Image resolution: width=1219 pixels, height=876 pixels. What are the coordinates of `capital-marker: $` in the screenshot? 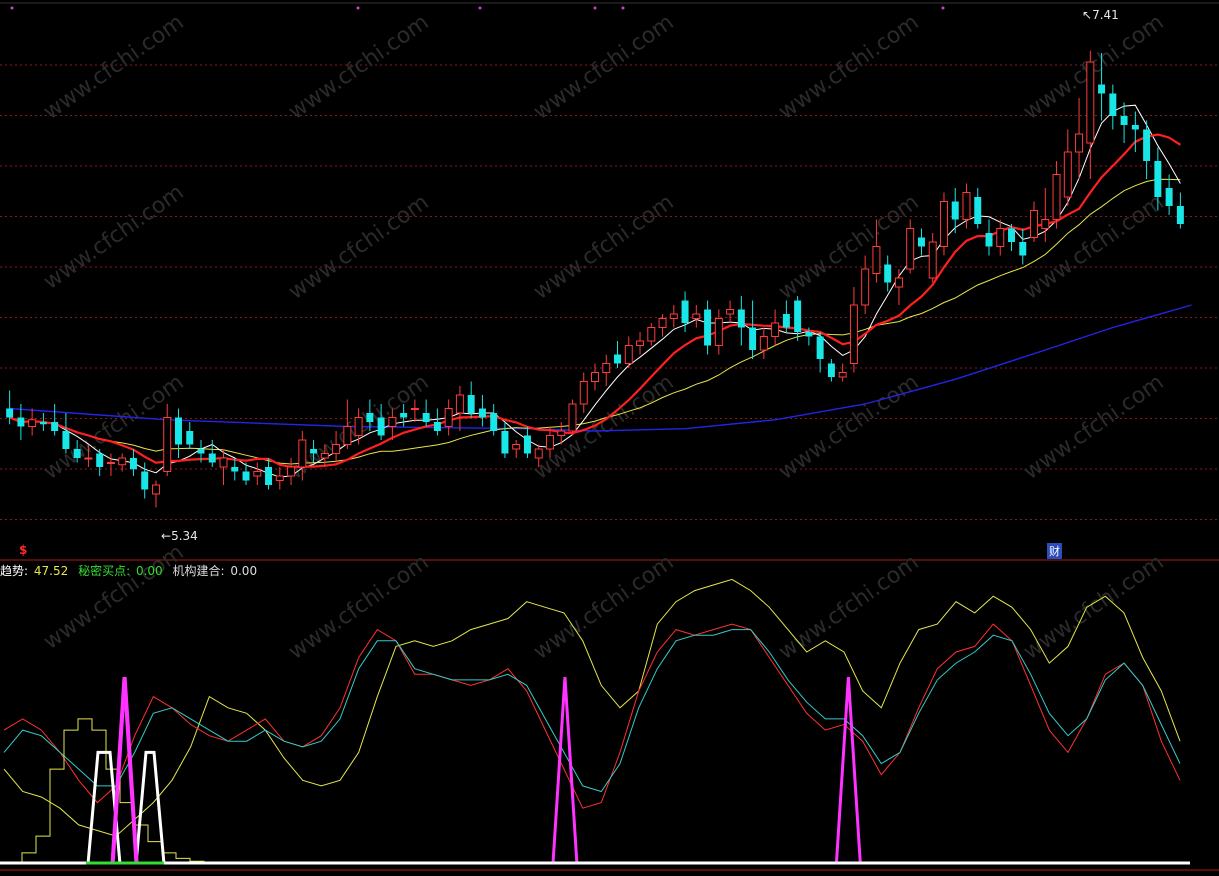 It's located at (23, 550).